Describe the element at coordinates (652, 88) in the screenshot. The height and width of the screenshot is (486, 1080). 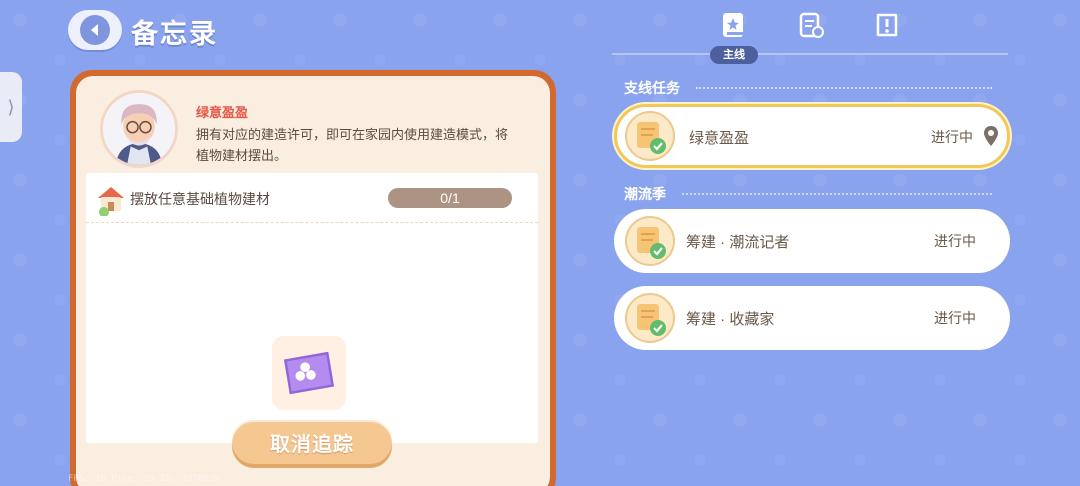
I see `section-side-quests: 支线任务` at that location.